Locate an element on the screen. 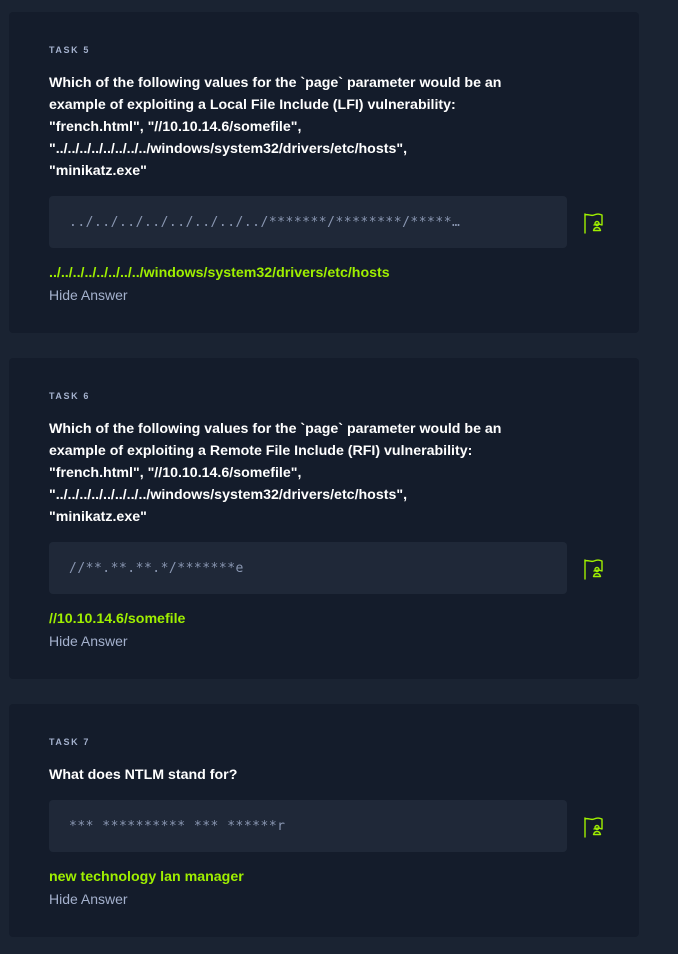 This screenshot has height=954, width=678. answer-field: //**.**.**.*/*******e is located at coordinates (308, 568).